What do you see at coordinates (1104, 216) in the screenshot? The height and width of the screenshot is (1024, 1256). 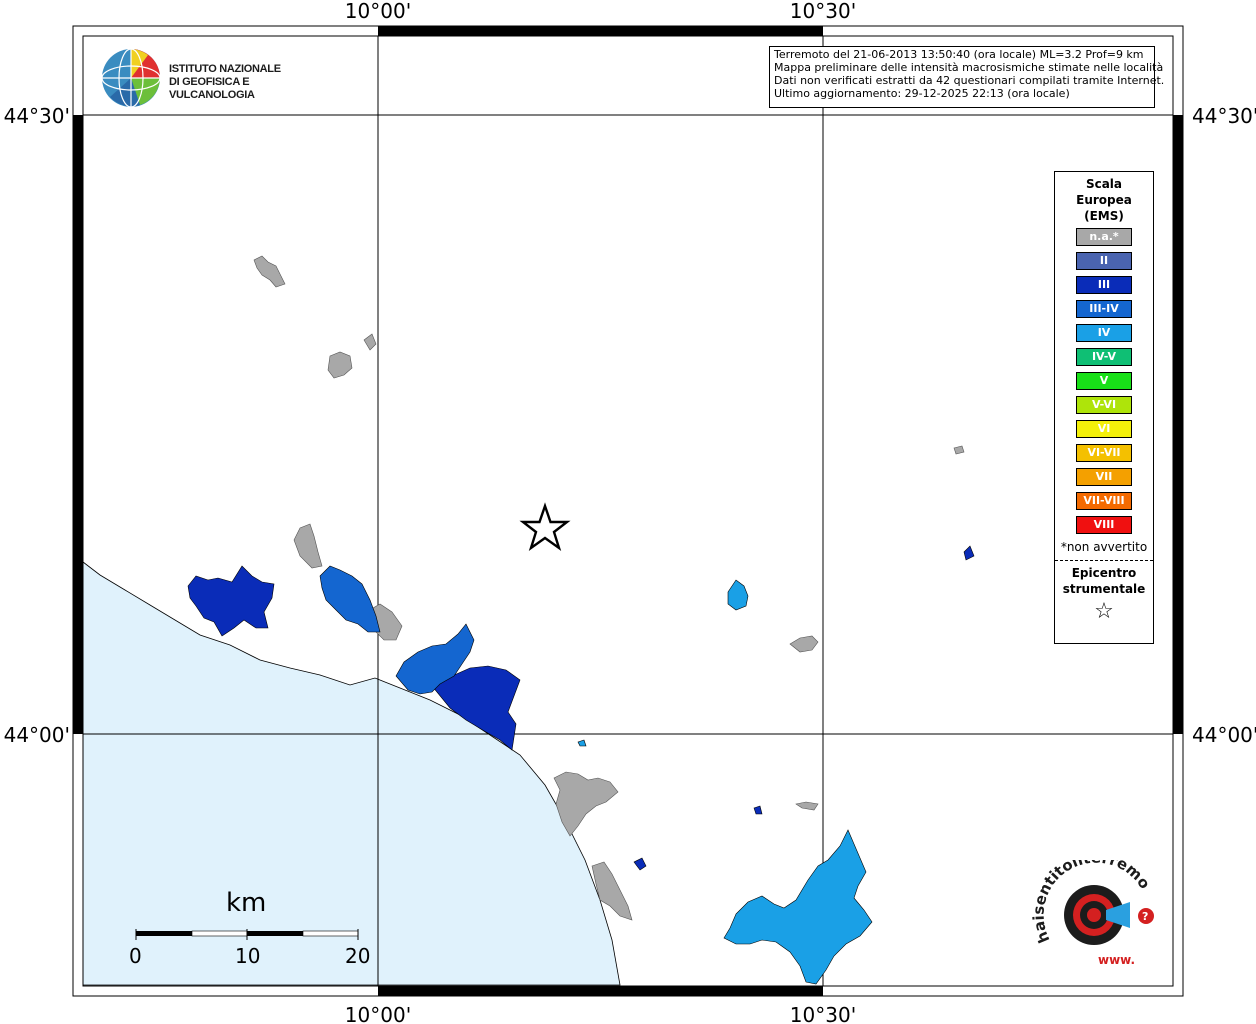 I see `legend-title-line3: (EMS)` at bounding box center [1104, 216].